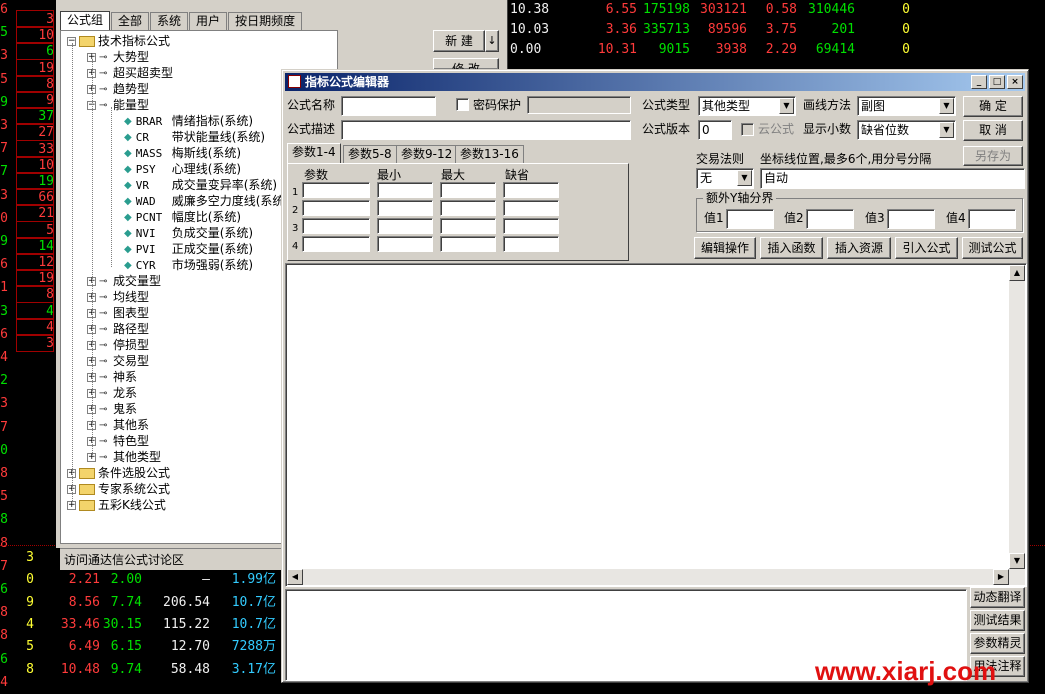  Describe the element at coordinates (118, 489) in the screenshot. I see `tree-node: + 专家系统公式` at that location.